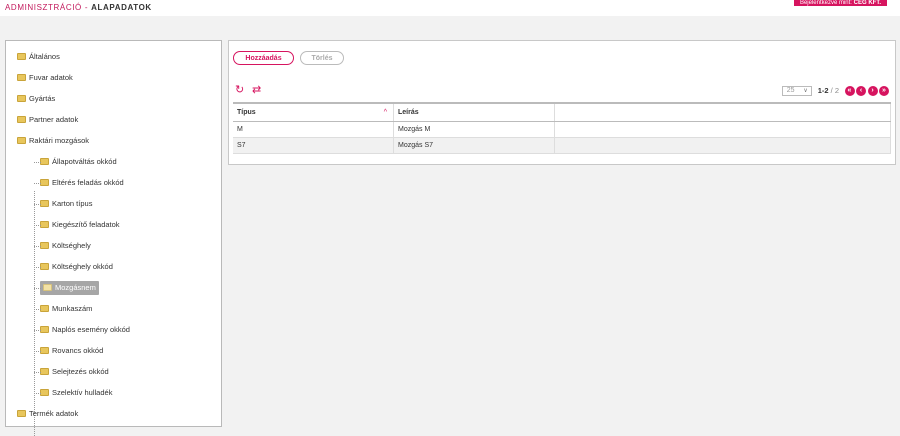  I want to click on tree-item: Raktári mozgások, so click(53, 141).